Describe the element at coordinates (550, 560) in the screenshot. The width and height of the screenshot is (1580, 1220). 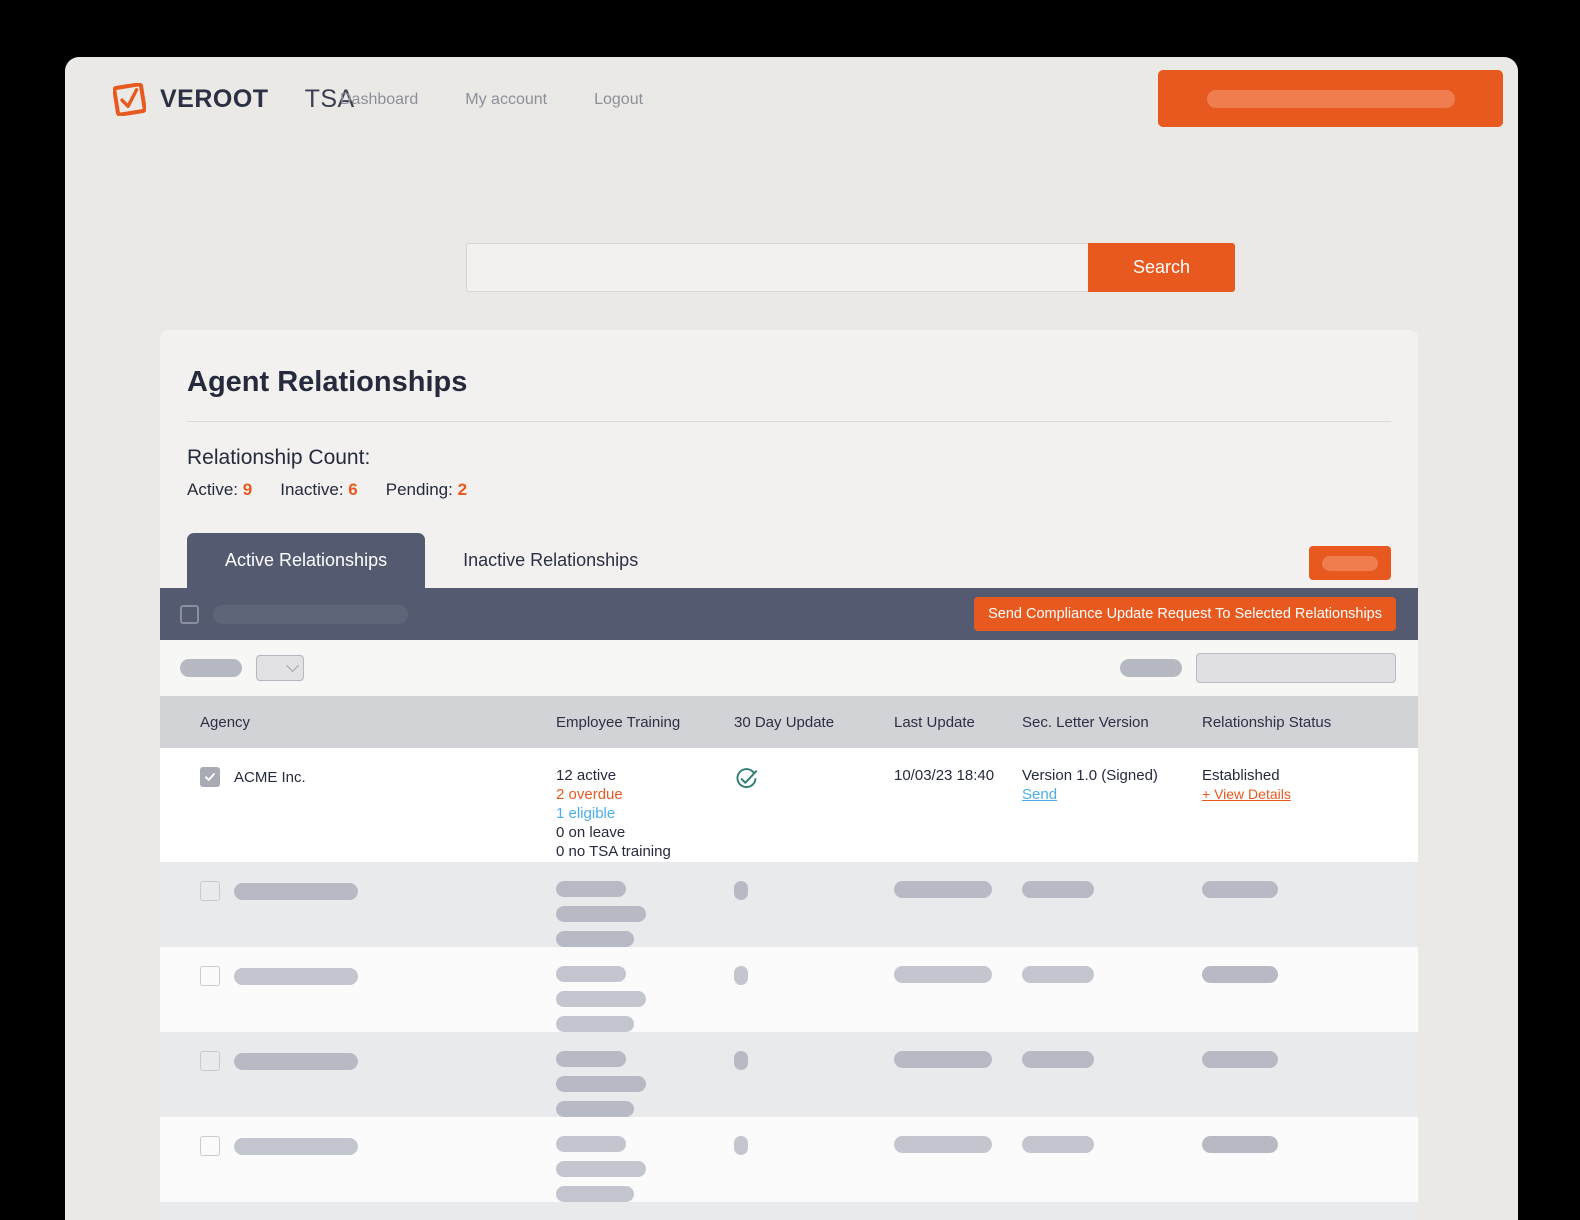
I see `tab-inactive-relationships: Inactive Relationships` at that location.